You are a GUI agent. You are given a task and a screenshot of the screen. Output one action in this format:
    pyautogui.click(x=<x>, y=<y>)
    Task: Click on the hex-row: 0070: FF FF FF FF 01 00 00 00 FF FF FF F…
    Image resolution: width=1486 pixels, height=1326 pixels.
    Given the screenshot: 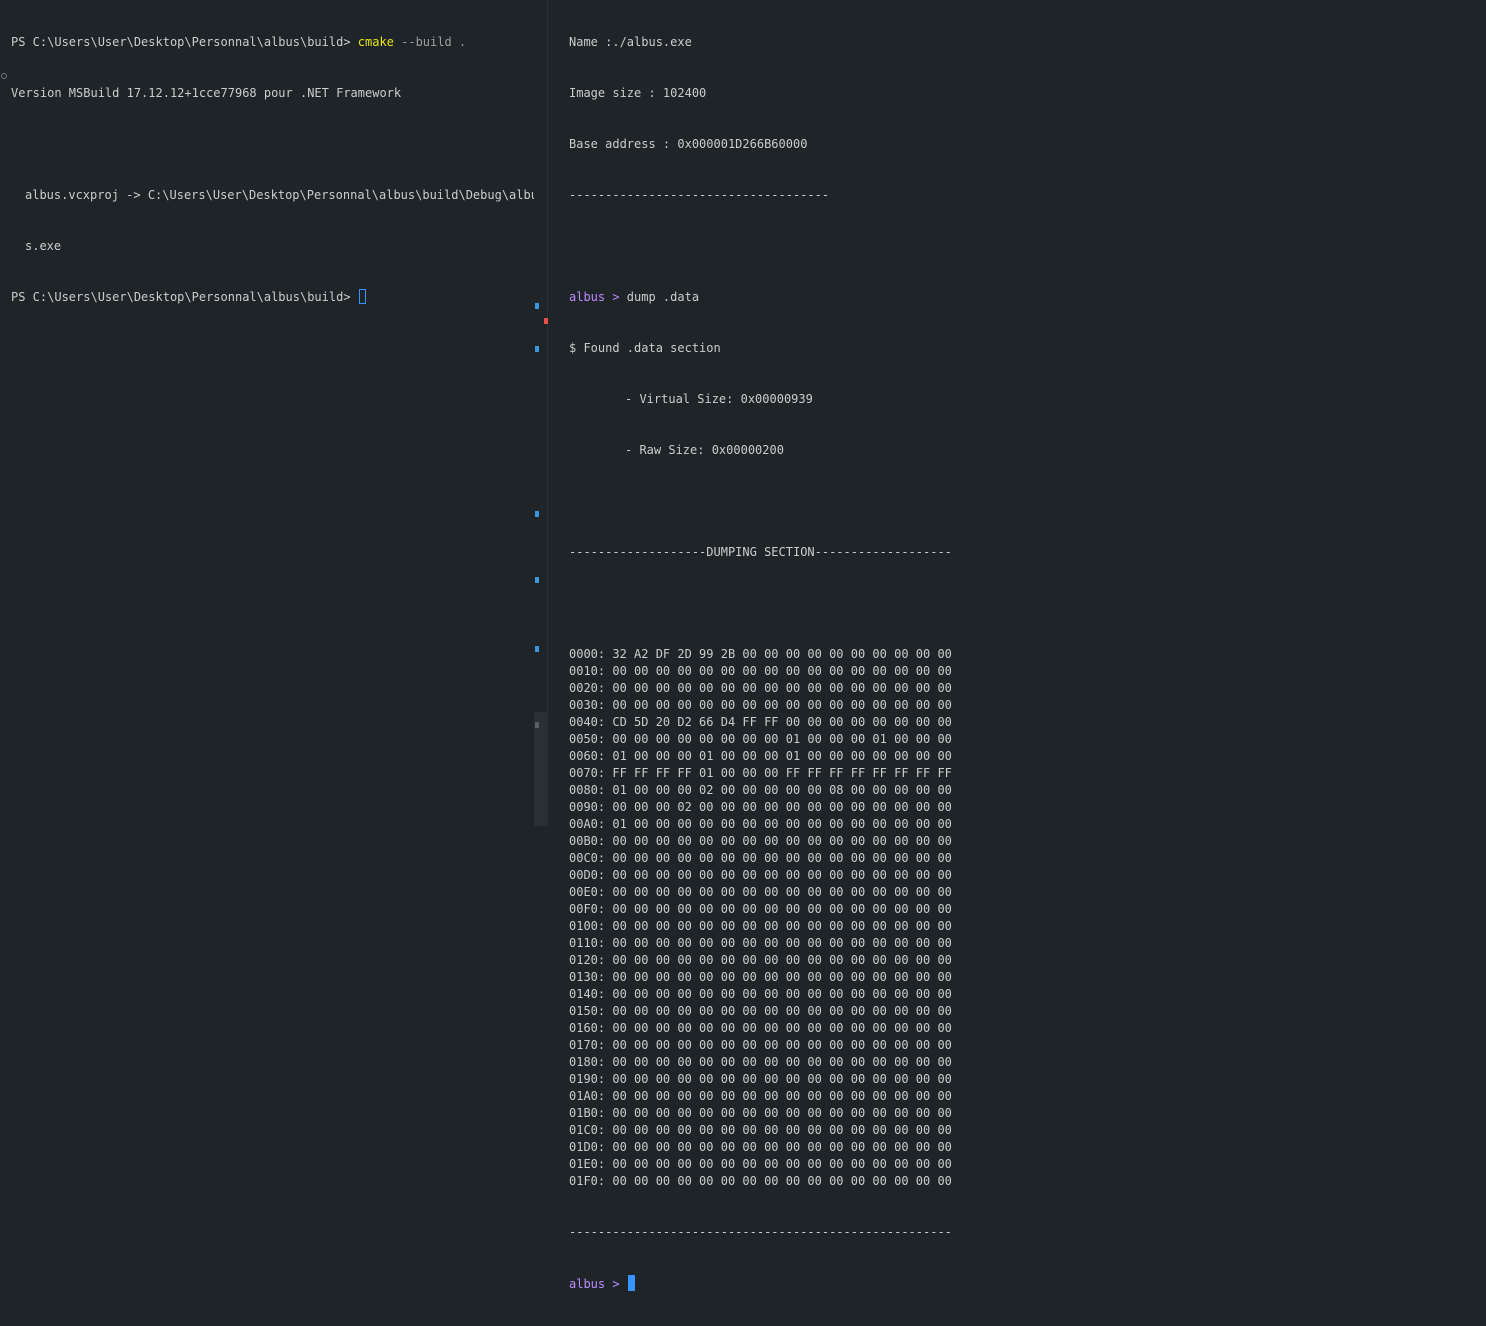 What is the action you would take?
    pyautogui.click(x=760, y=773)
    